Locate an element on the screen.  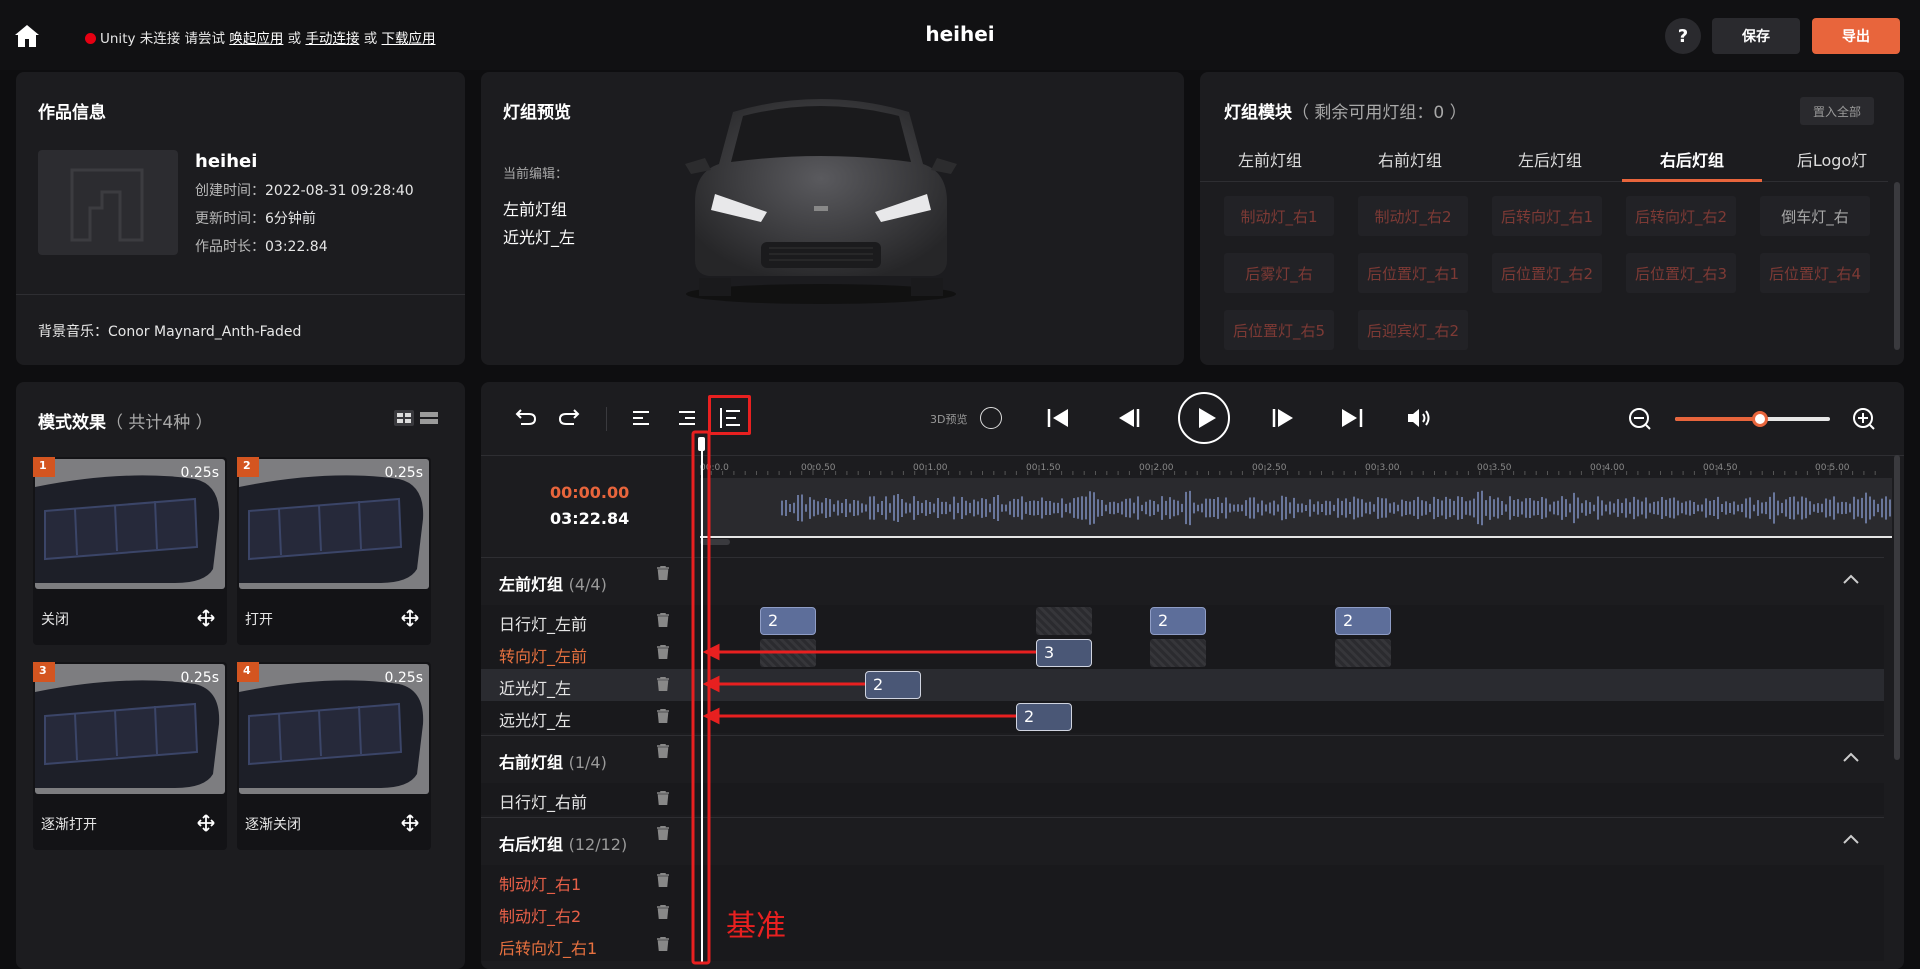
preview-3d-label: 3D预览 is located at coordinates (949, 419).